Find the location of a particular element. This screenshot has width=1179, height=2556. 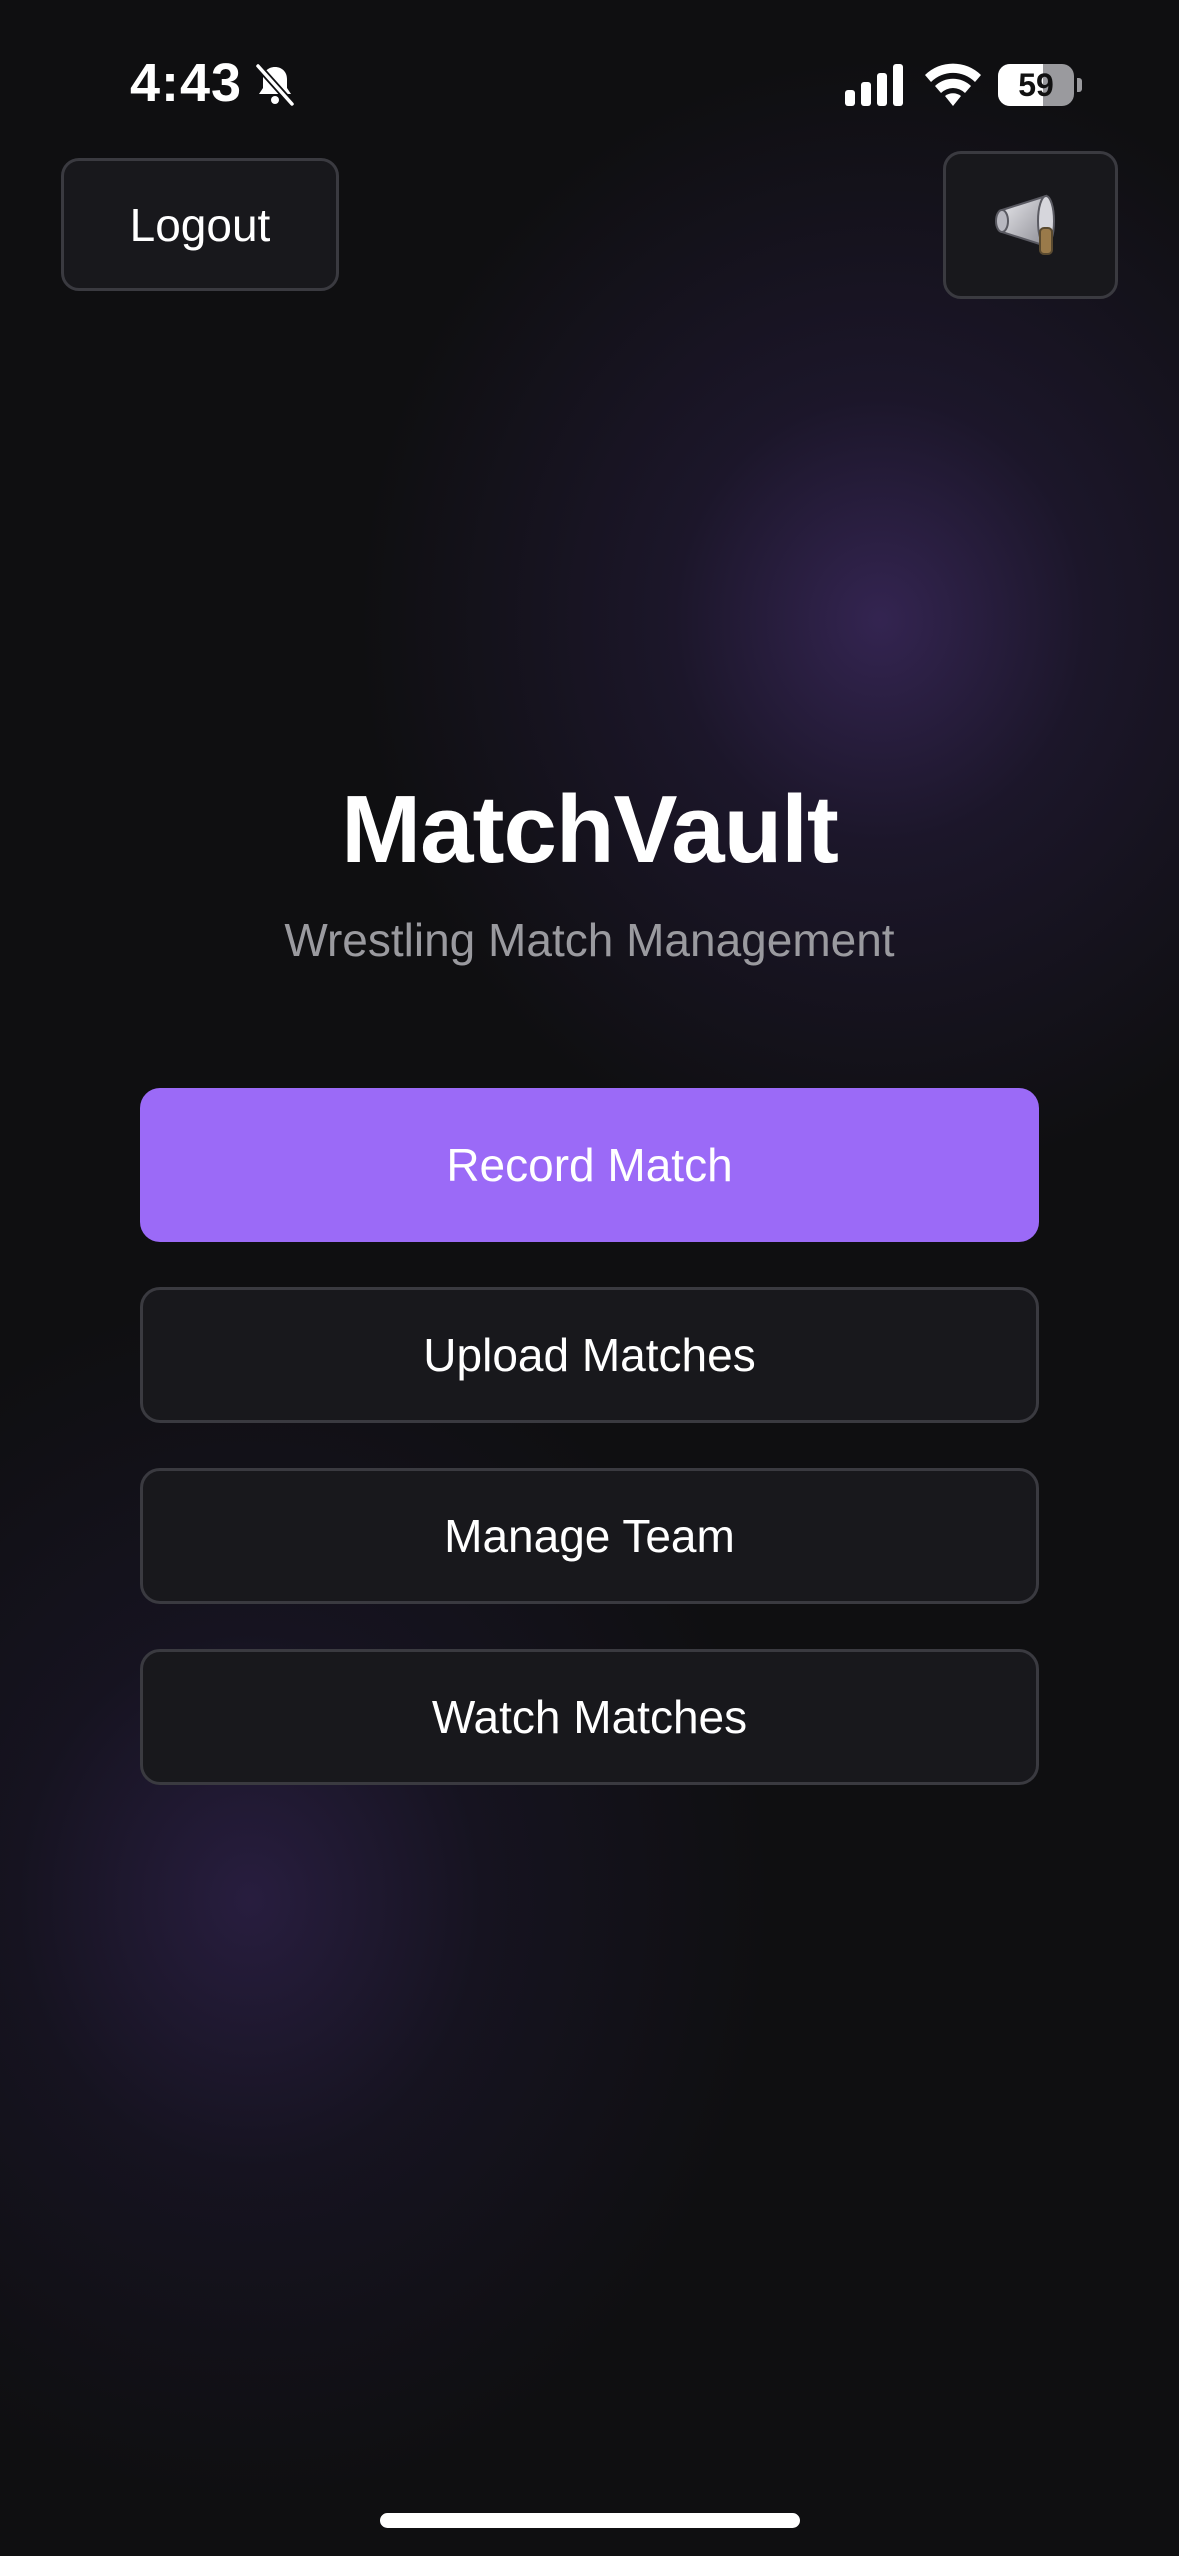

record-match-label: Record Match is located at coordinates (589, 1165).